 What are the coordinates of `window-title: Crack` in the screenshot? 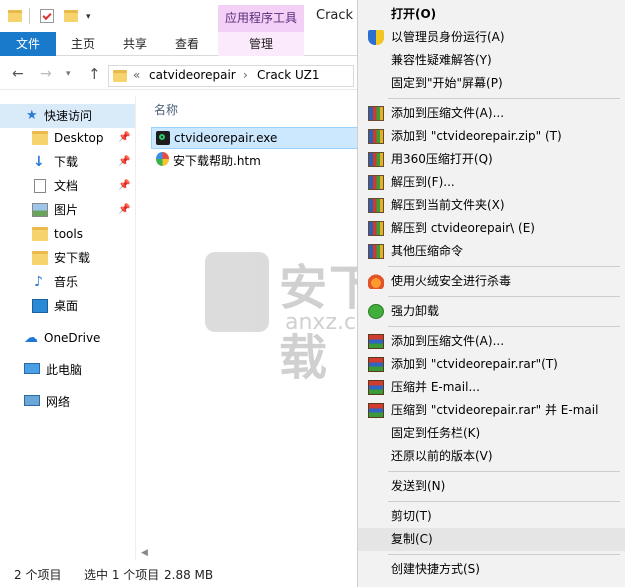 It's located at (335, 15).